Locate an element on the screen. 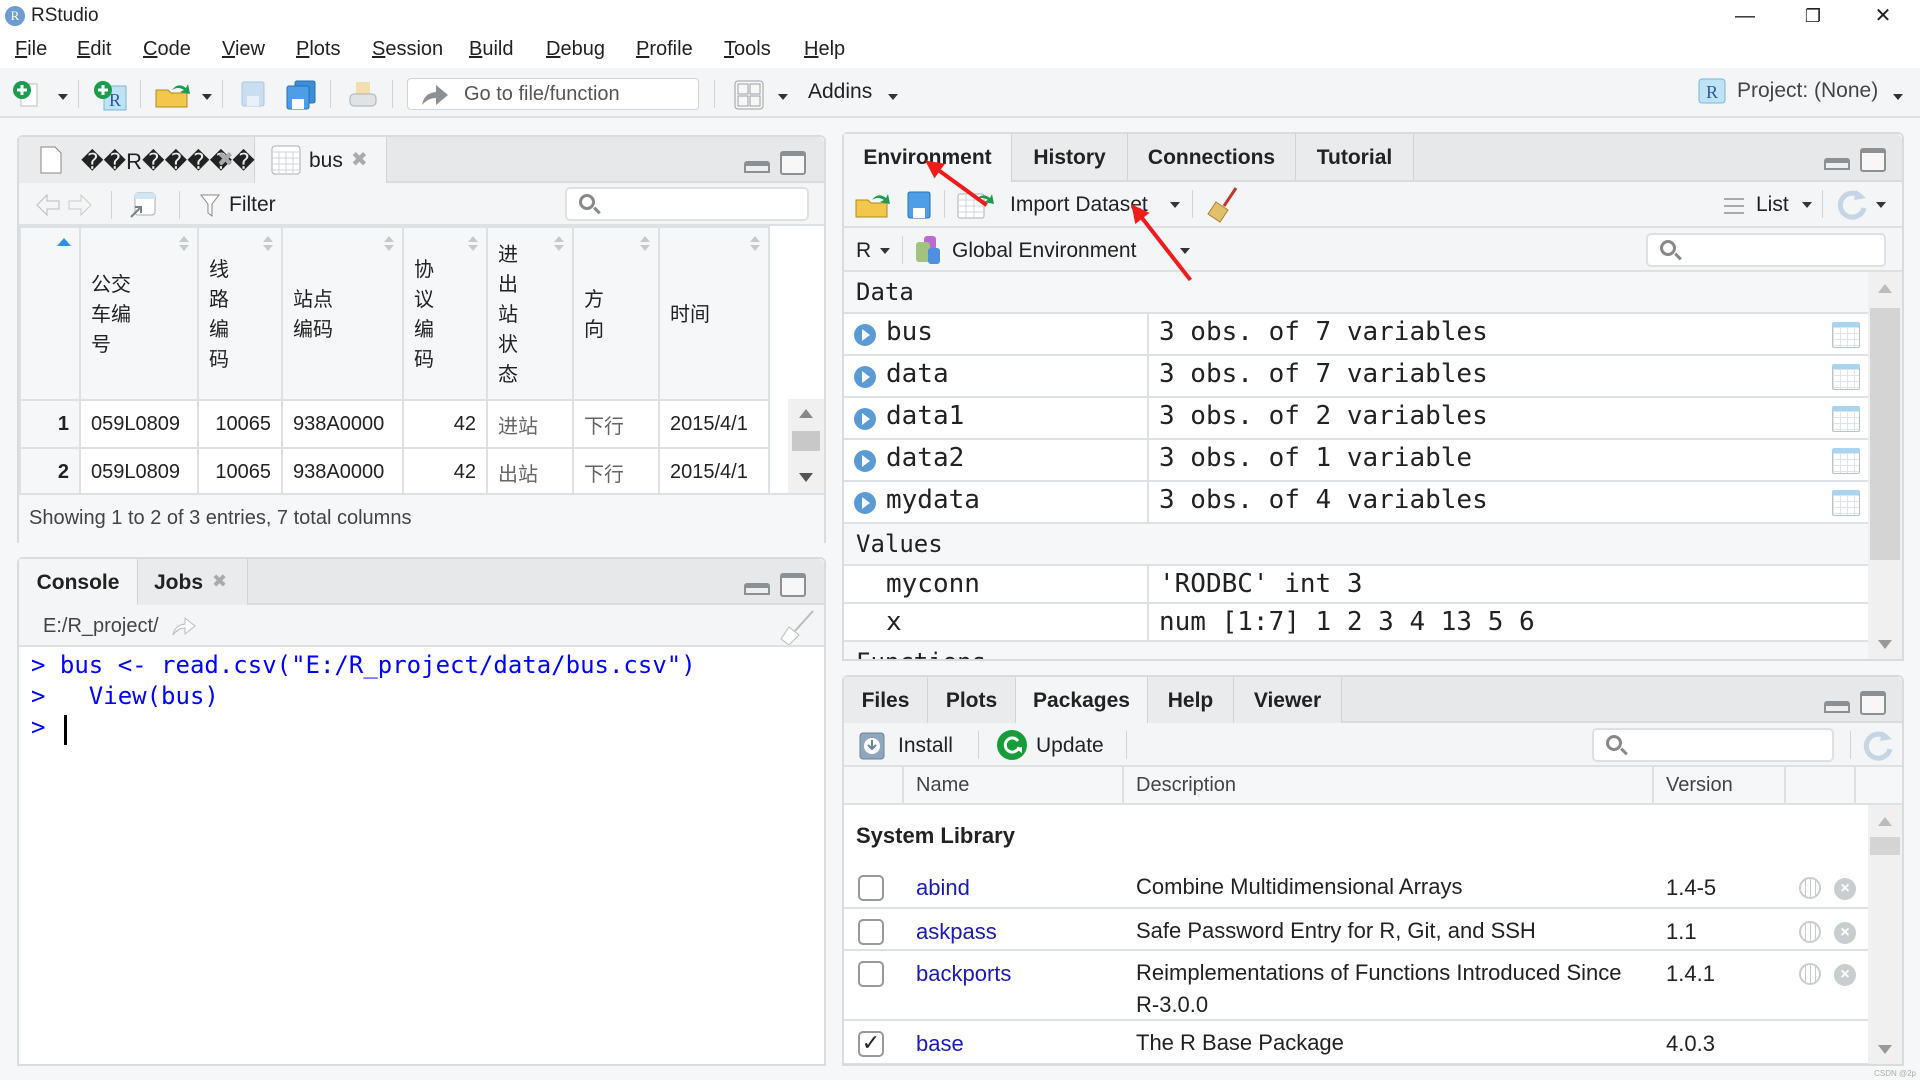 The image size is (1920, 1080). new-file-button is located at coordinates (25, 93).